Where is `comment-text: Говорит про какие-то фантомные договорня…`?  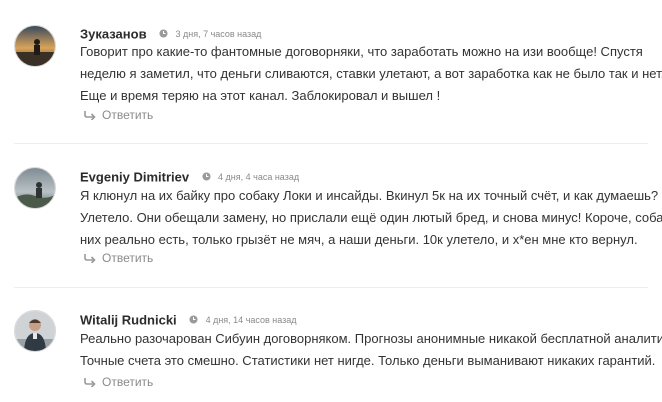 comment-text: Говорит про какие-то фантомные договорня… is located at coordinates (371, 74).